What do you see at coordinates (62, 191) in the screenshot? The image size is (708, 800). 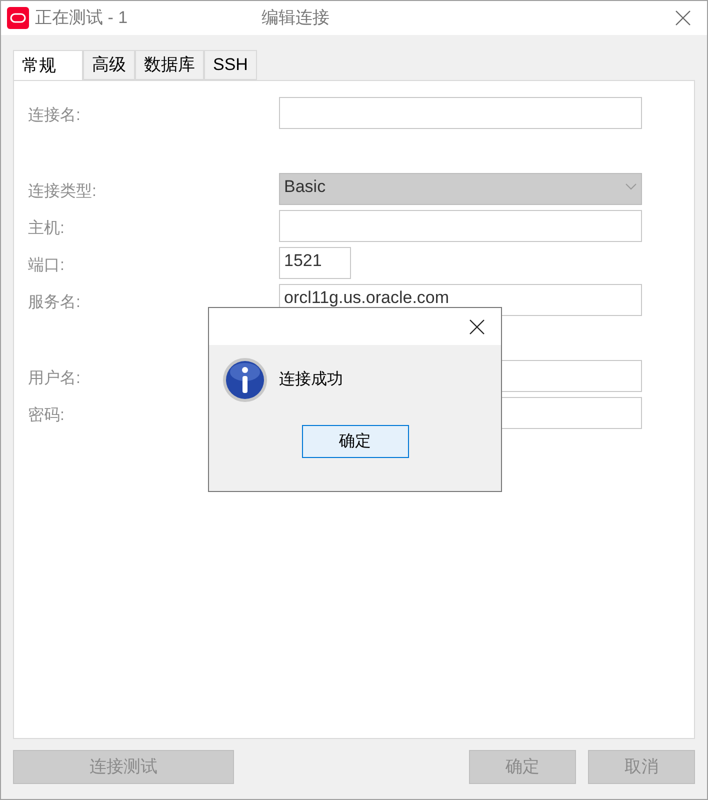 I see `field-label: 连接类型:` at bounding box center [62, 191].